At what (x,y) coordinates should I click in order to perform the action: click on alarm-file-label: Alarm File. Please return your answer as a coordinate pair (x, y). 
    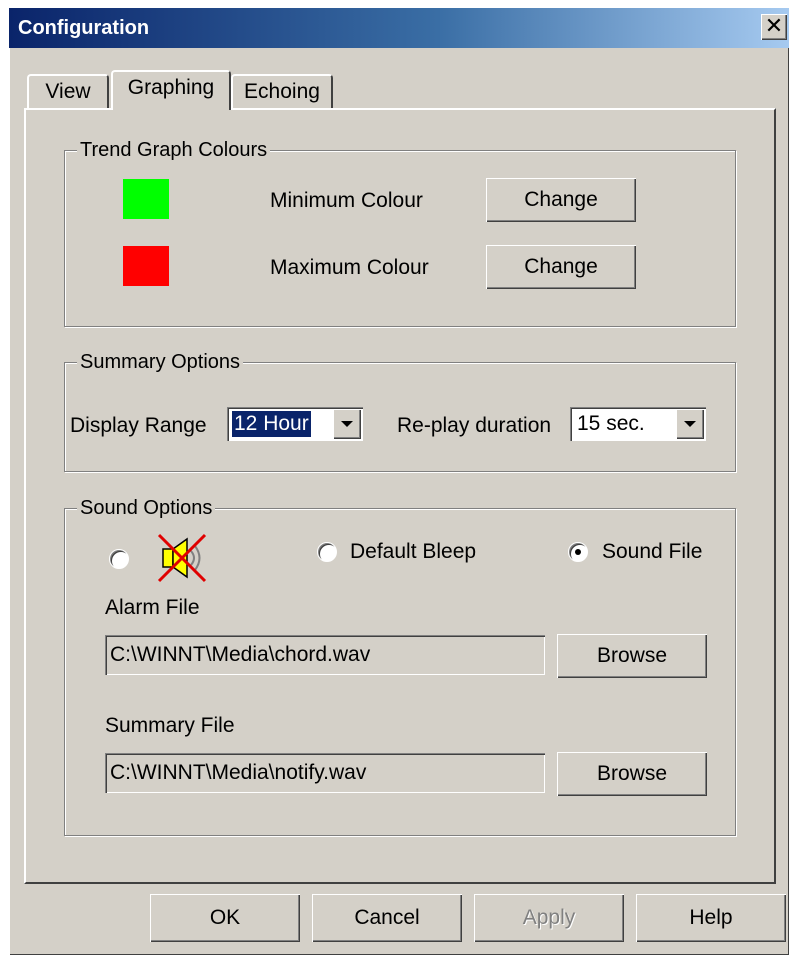
    Looking at the image, I should click on (152, 607).